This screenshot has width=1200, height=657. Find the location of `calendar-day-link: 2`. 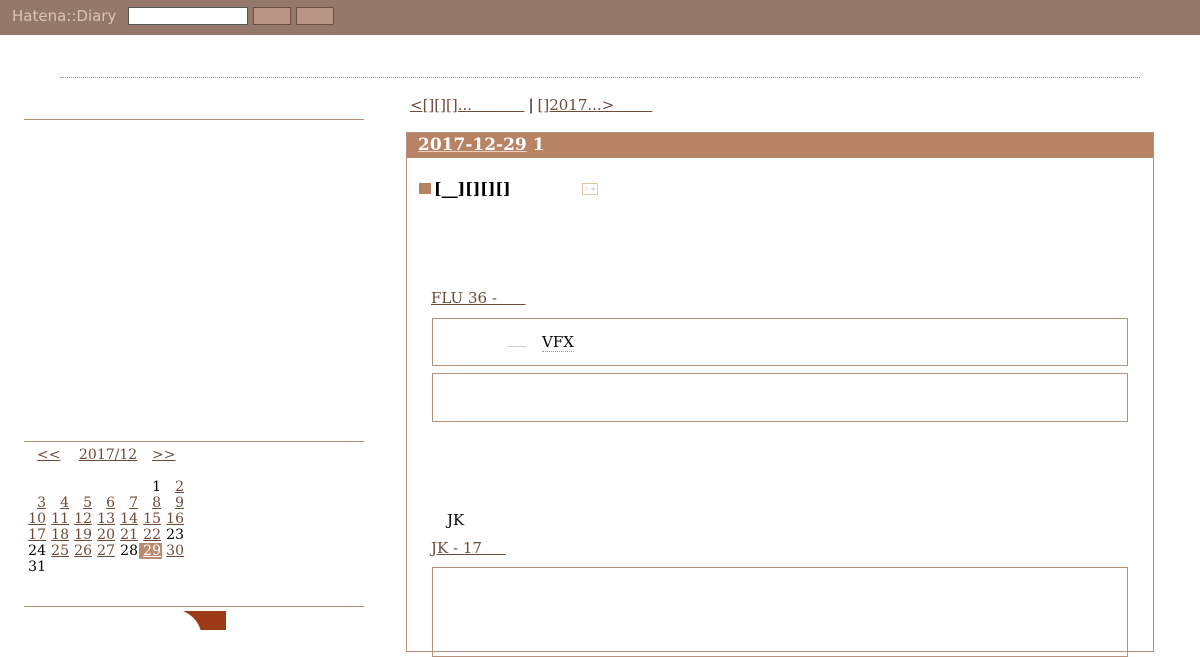

calendar-day-link: 2 is located at coordinates (179, 487).